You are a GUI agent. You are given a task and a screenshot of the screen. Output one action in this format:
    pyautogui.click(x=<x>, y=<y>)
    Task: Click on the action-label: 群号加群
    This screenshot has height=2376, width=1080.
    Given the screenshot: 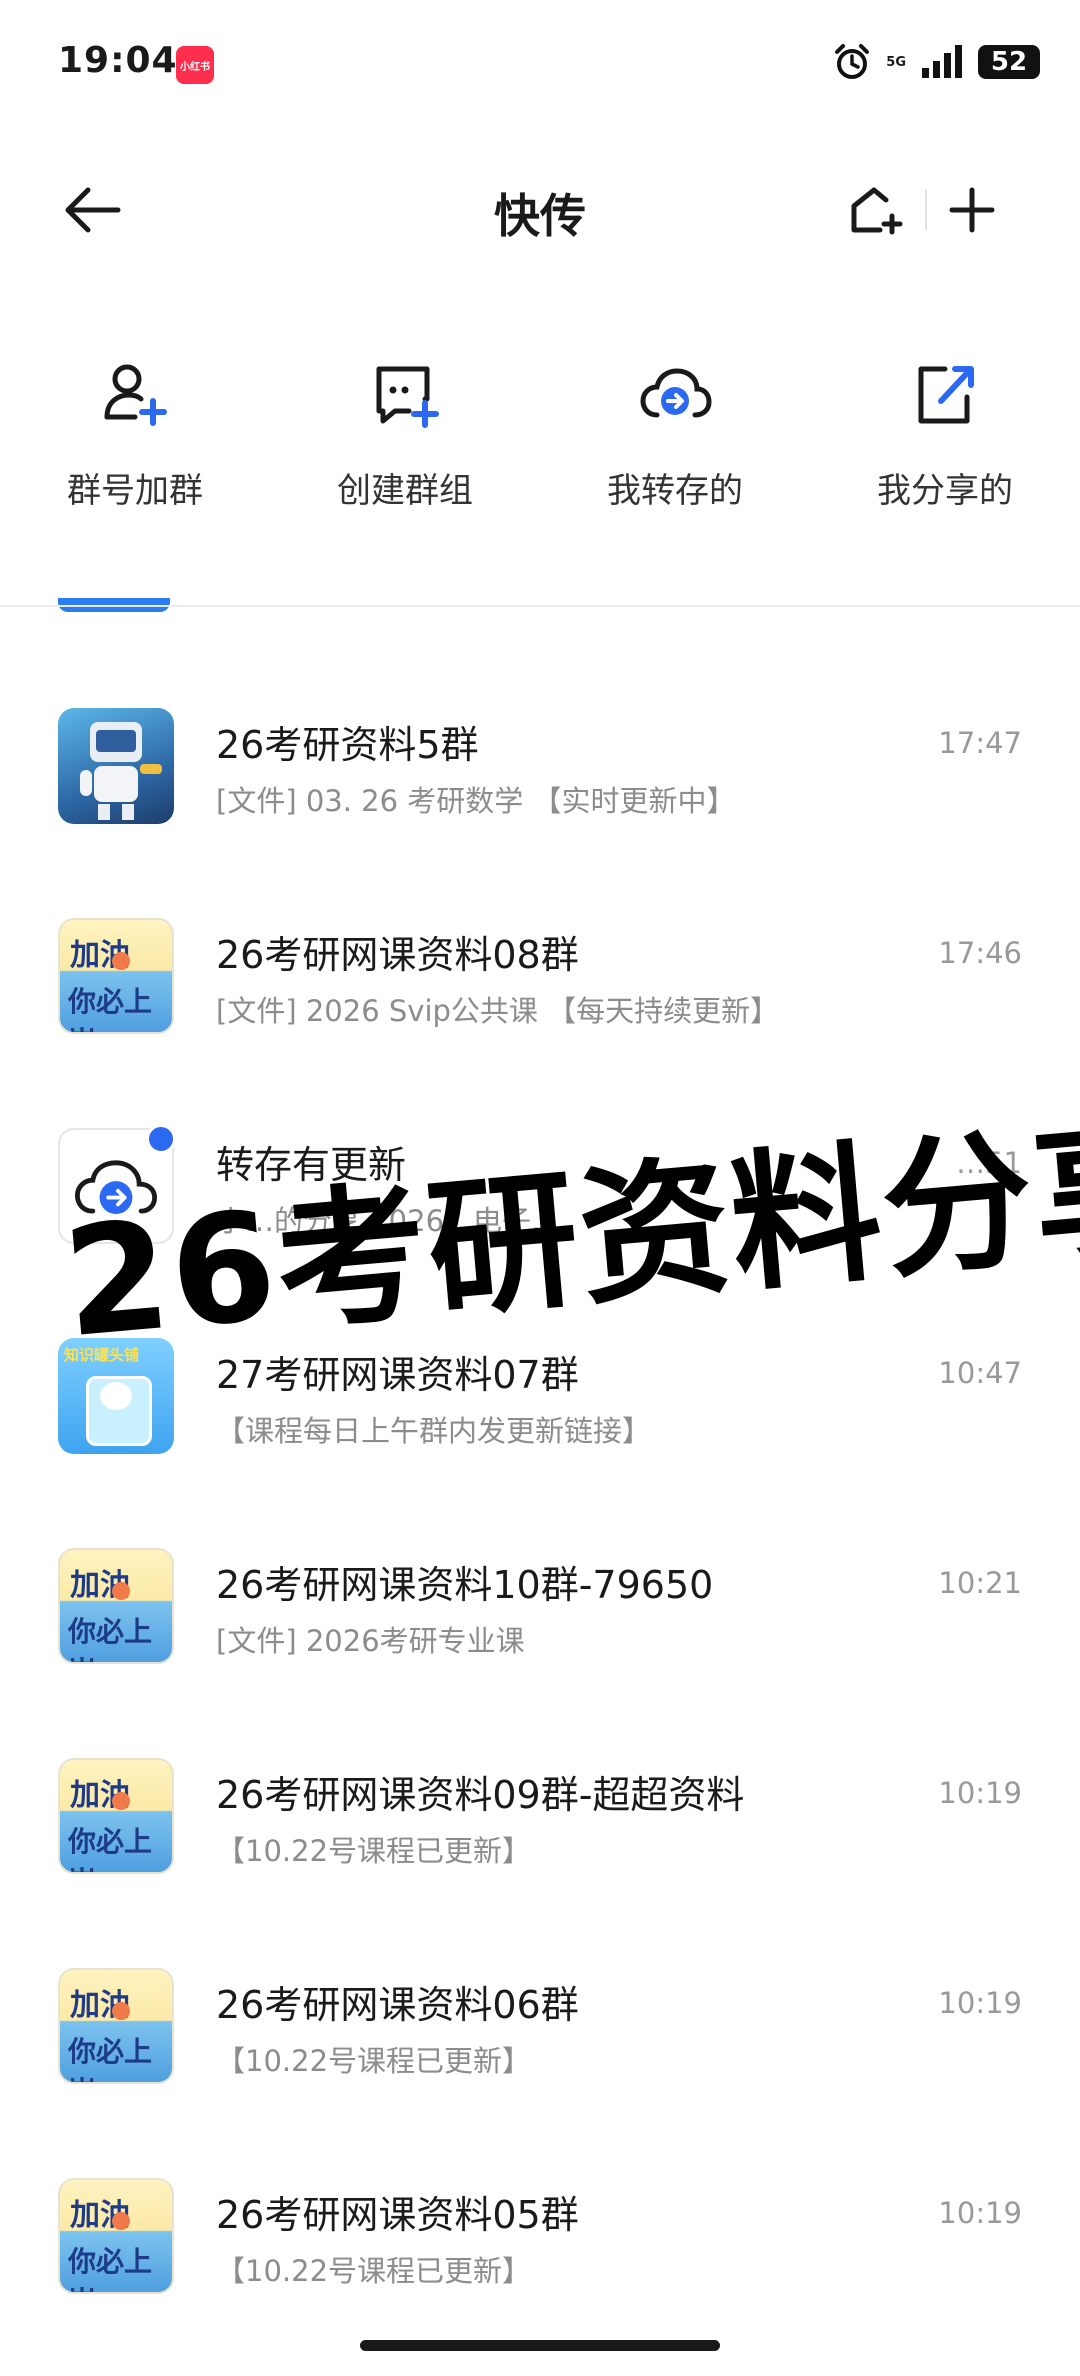 What is the action you would take?
    pyautogui.click(x=135, y=491)
    